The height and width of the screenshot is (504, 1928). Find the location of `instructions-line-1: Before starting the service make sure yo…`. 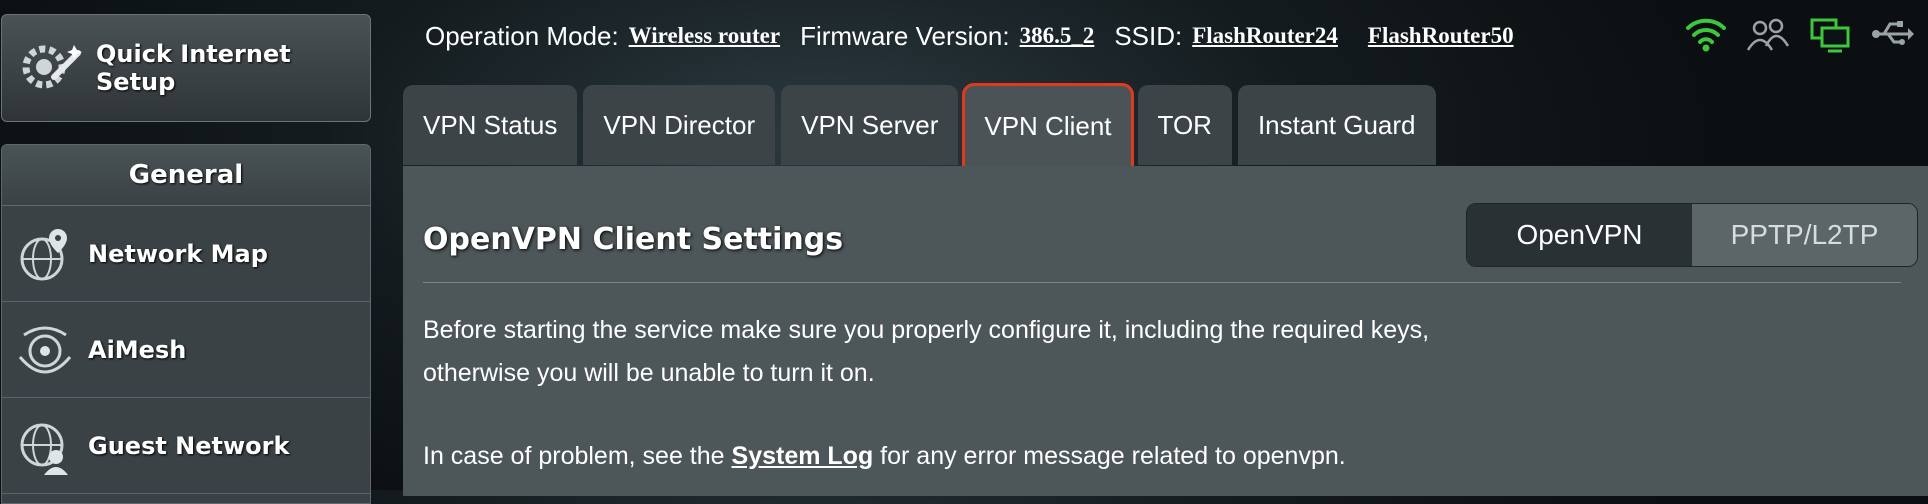

instructions-line-1: Before starting the service make sure yo… is located at coordinates (926, 330).